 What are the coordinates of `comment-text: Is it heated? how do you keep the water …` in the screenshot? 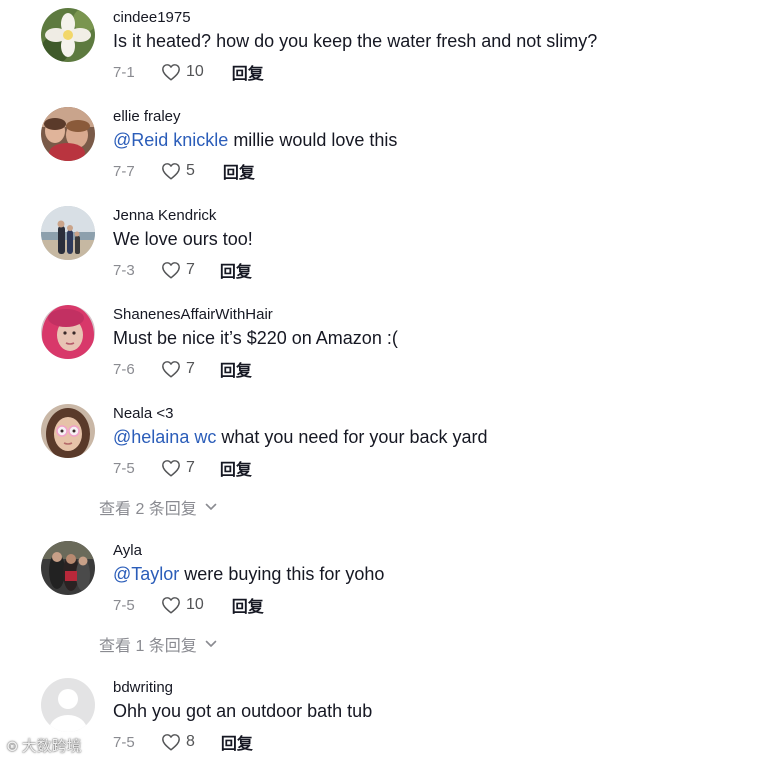 It's located at (355, 41).